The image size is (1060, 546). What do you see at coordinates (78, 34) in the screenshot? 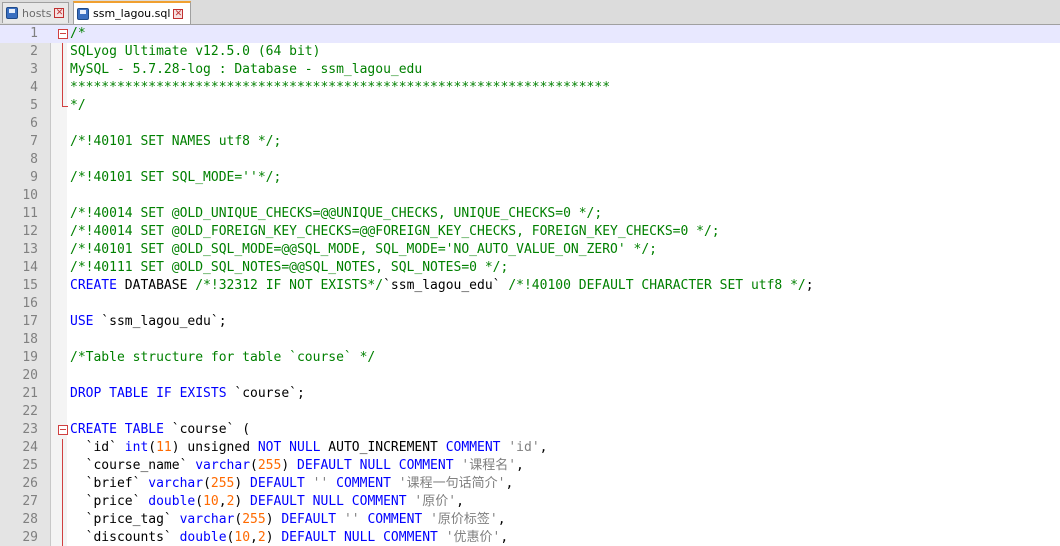
I see `code-text: /*` at bounding box center [78, 34].